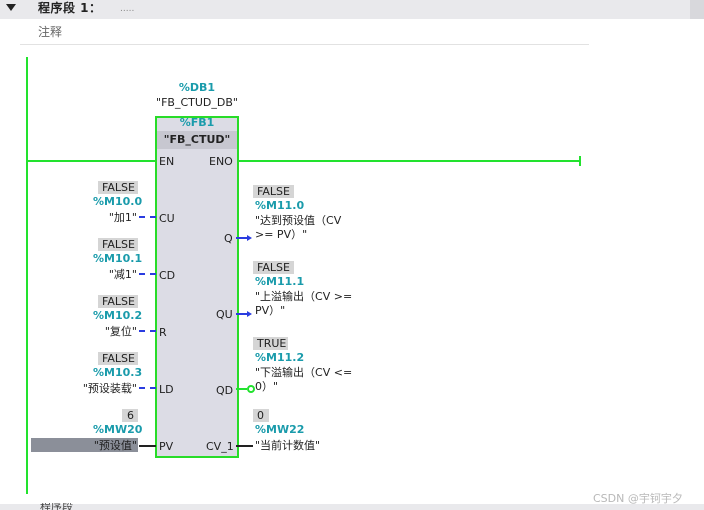  Describe the element at coordinates (117, 201) in the screenshot. I see `cu-address: %M10.0` at that location.